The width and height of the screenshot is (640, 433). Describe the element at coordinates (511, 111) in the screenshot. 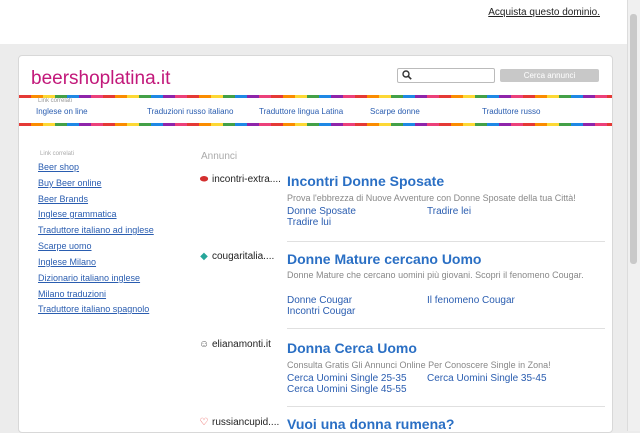

I see `top-link: Traduttore russo` at that location.